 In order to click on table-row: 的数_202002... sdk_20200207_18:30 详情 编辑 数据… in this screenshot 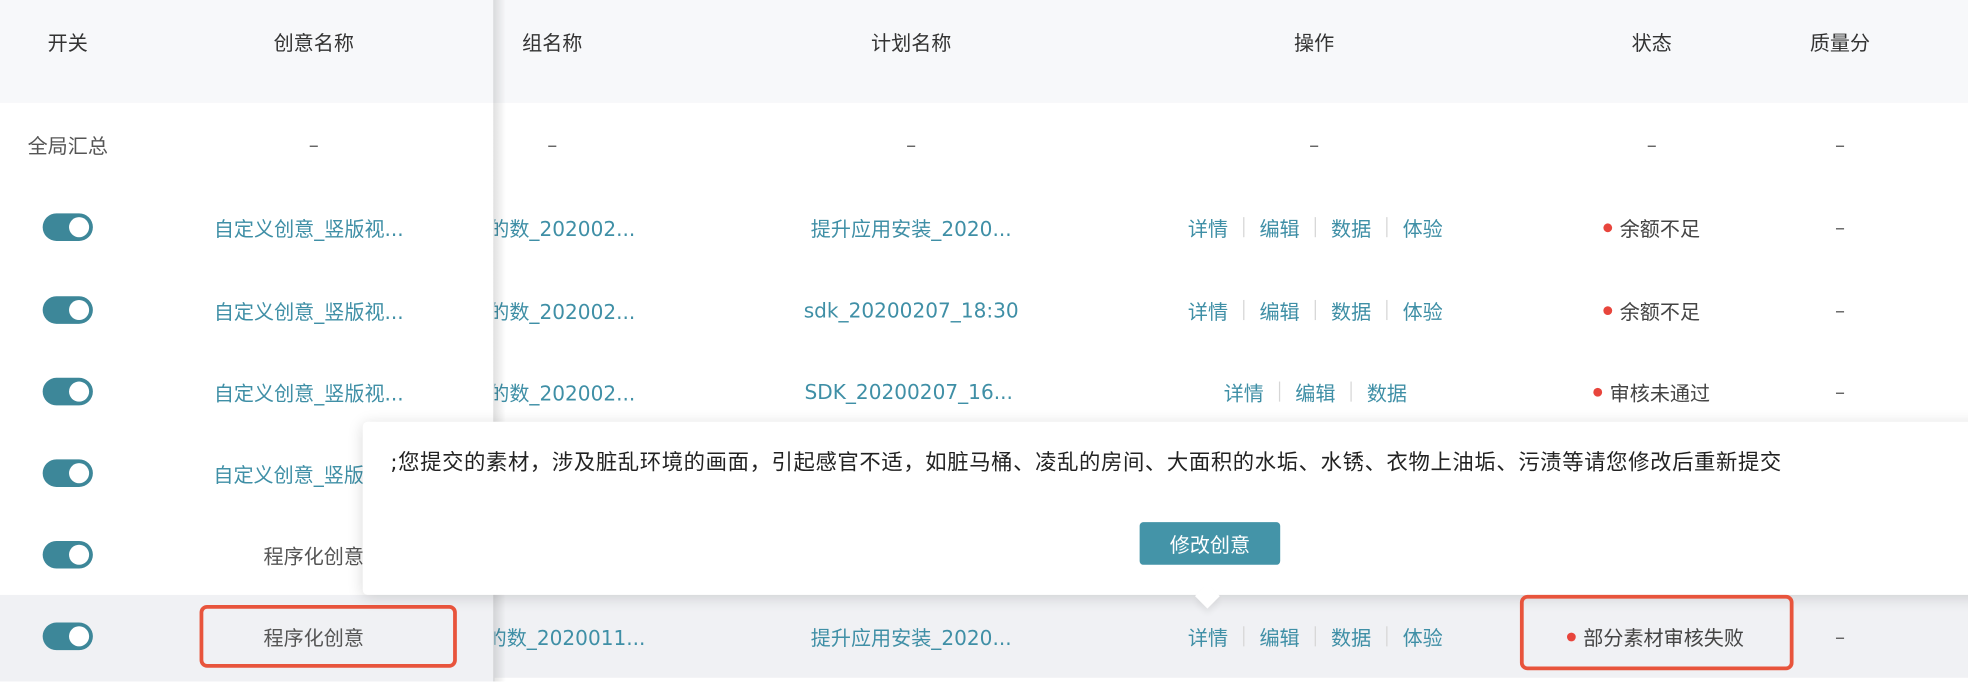, I will do `click(1231, 310)`.